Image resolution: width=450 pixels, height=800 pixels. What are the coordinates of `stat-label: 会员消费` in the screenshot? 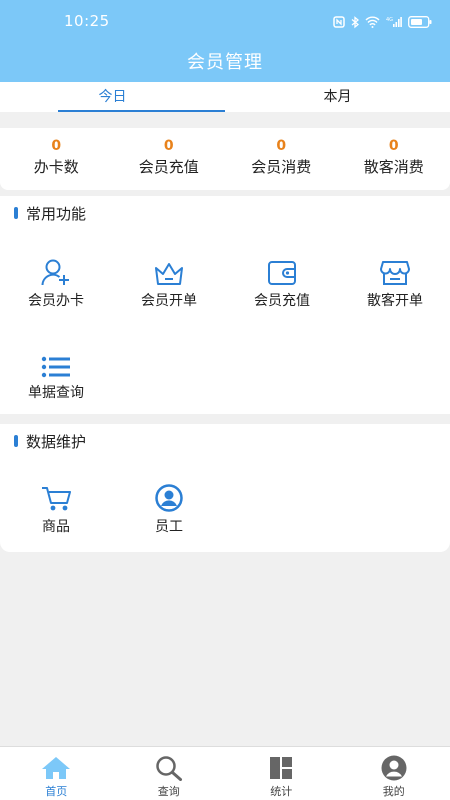 It's located at (281, 167).